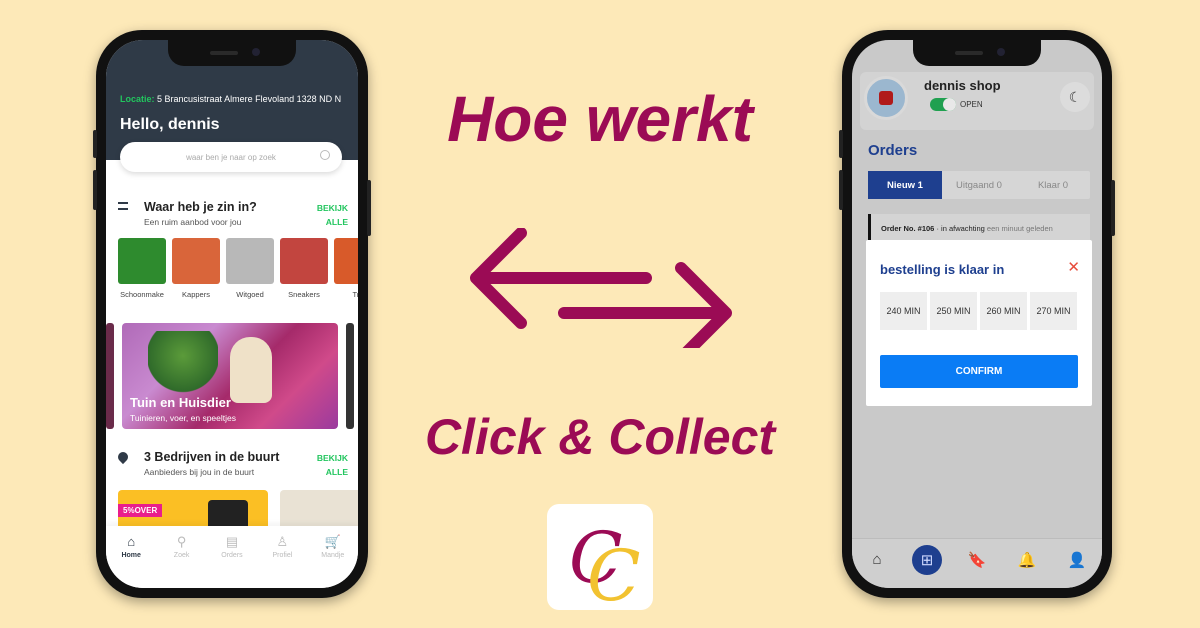  Describe the element at coordinates (170, 124) in the screenshot. I see `greeting: Hello, dennis` at that location.